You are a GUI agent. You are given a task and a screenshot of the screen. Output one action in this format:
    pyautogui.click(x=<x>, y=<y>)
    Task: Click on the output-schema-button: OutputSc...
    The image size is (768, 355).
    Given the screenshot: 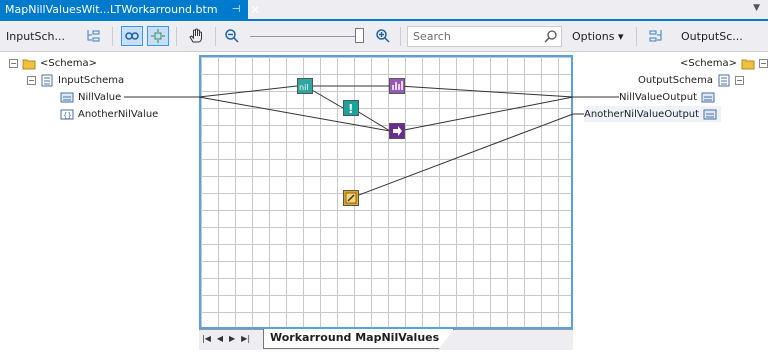 What is the action you would take?
    pyautogui.click(x=712, y=36)
    